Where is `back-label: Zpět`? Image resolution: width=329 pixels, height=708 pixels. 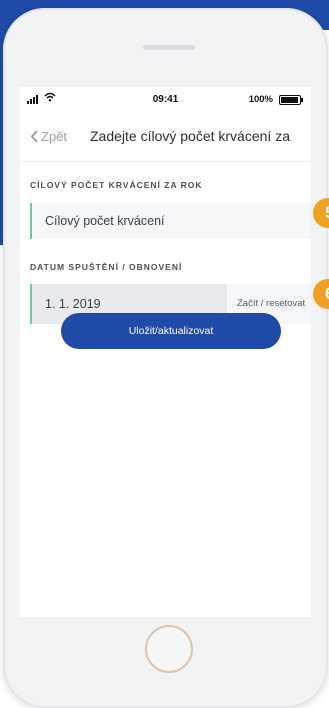
back-label: Zpět is located at coordinates (54, 136).